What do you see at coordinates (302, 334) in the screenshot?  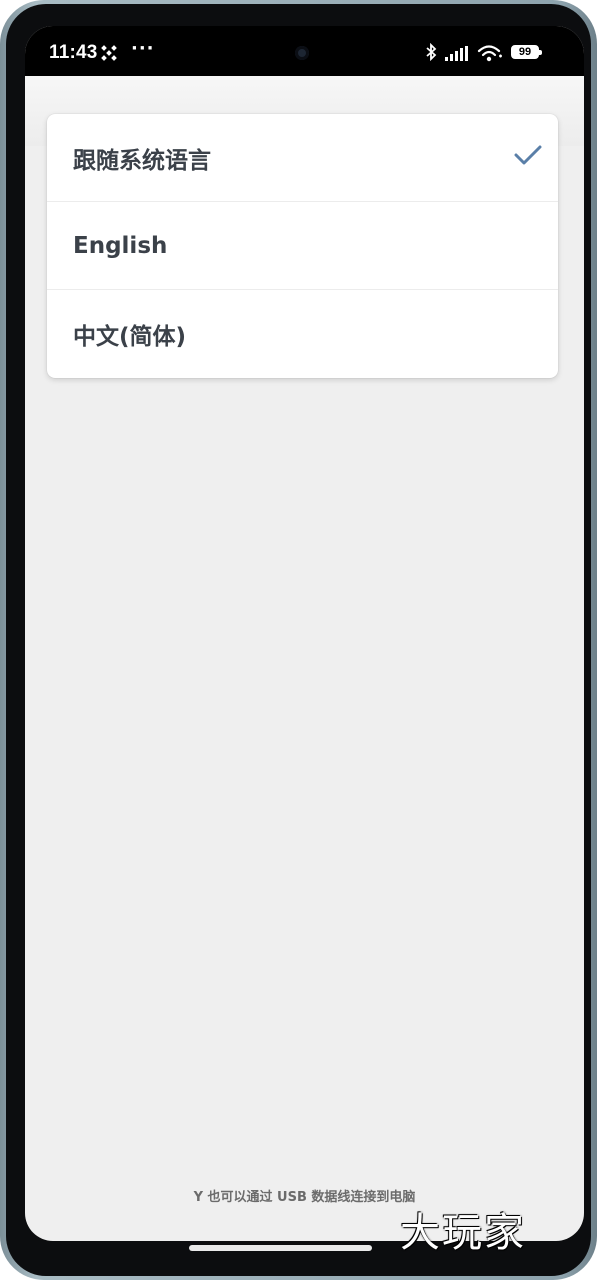 I see `language-option-simplified-chinese: 中文(简体)` at bounding box center [302, 334].